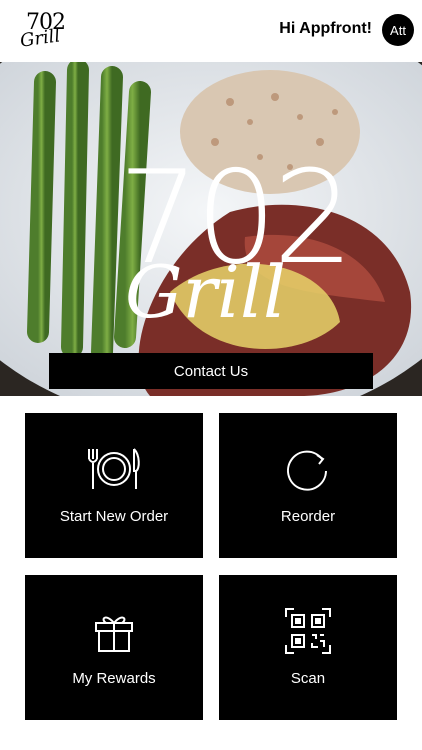 Image resolution: width=422 pixels, height=750 pixels. I want to click on contact-us-button: Contact Us, so click(211, 371).